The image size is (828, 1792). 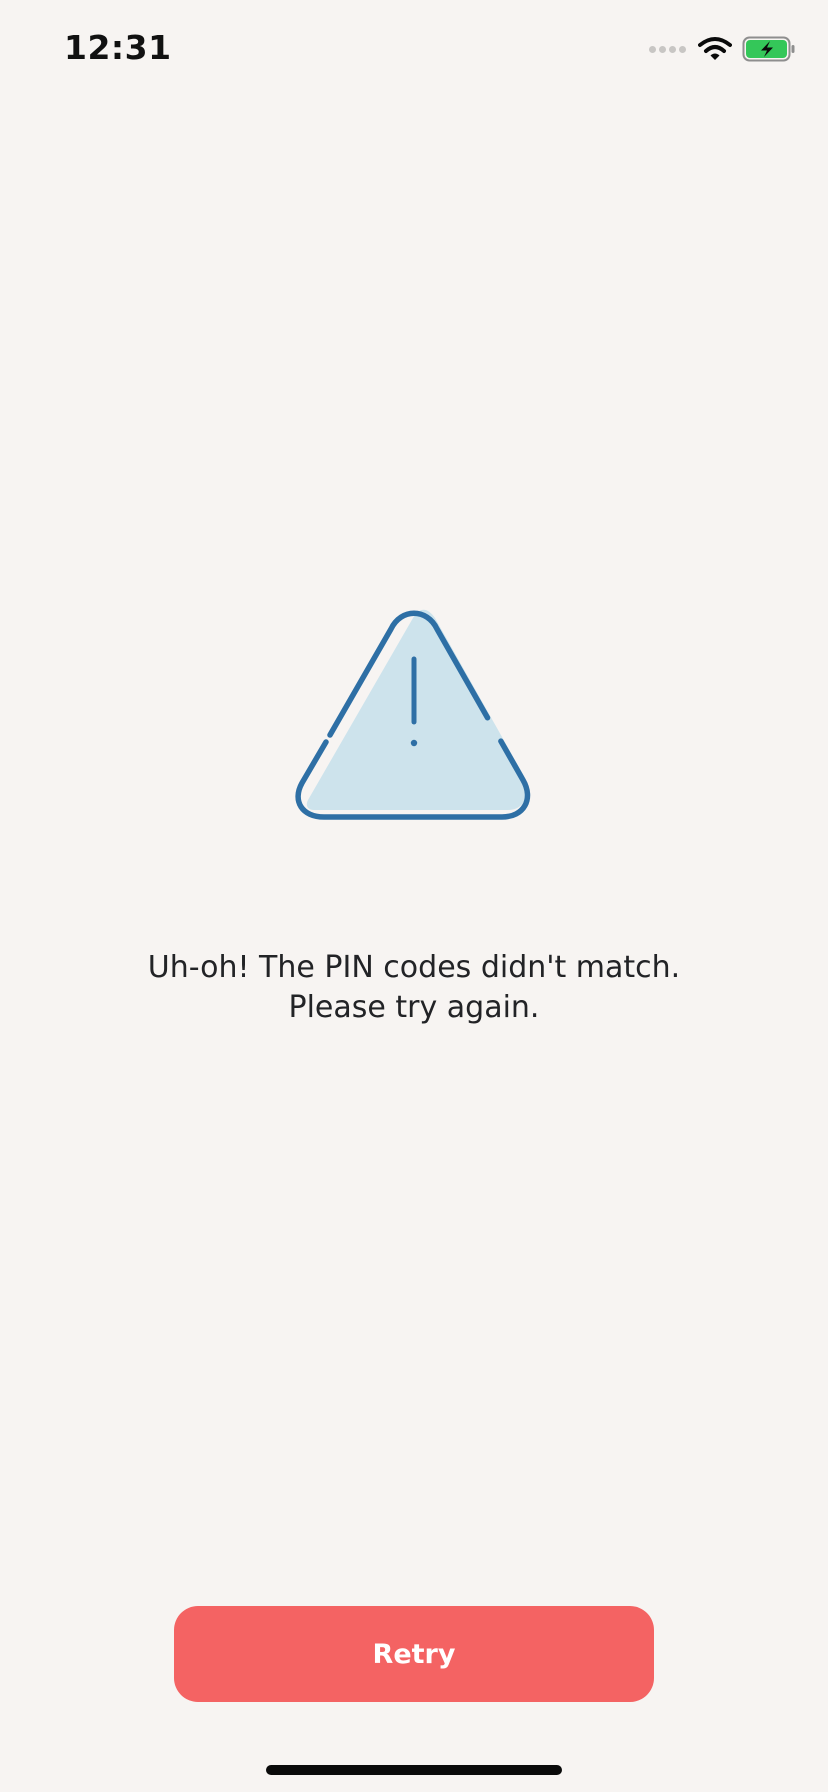 What do you see at coordinates (768, 49) in the screenshot?
I see `battery-charging-icon` at bounding box center [768, 49].